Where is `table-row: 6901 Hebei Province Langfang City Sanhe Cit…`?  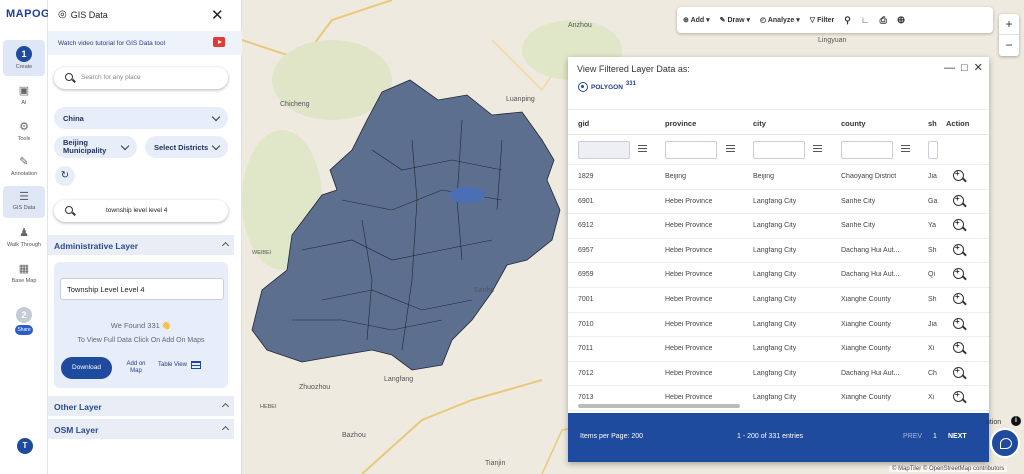
table-row: 6901 Hebei Province Langfang City Sanhe Cit… is located at coordinates (778, 202).